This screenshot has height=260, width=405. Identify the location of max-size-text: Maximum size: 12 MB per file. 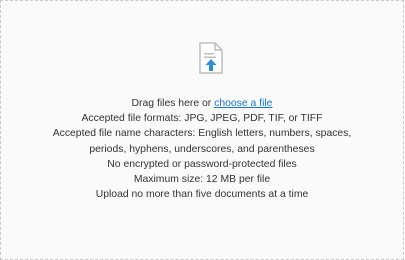
(202, 180).